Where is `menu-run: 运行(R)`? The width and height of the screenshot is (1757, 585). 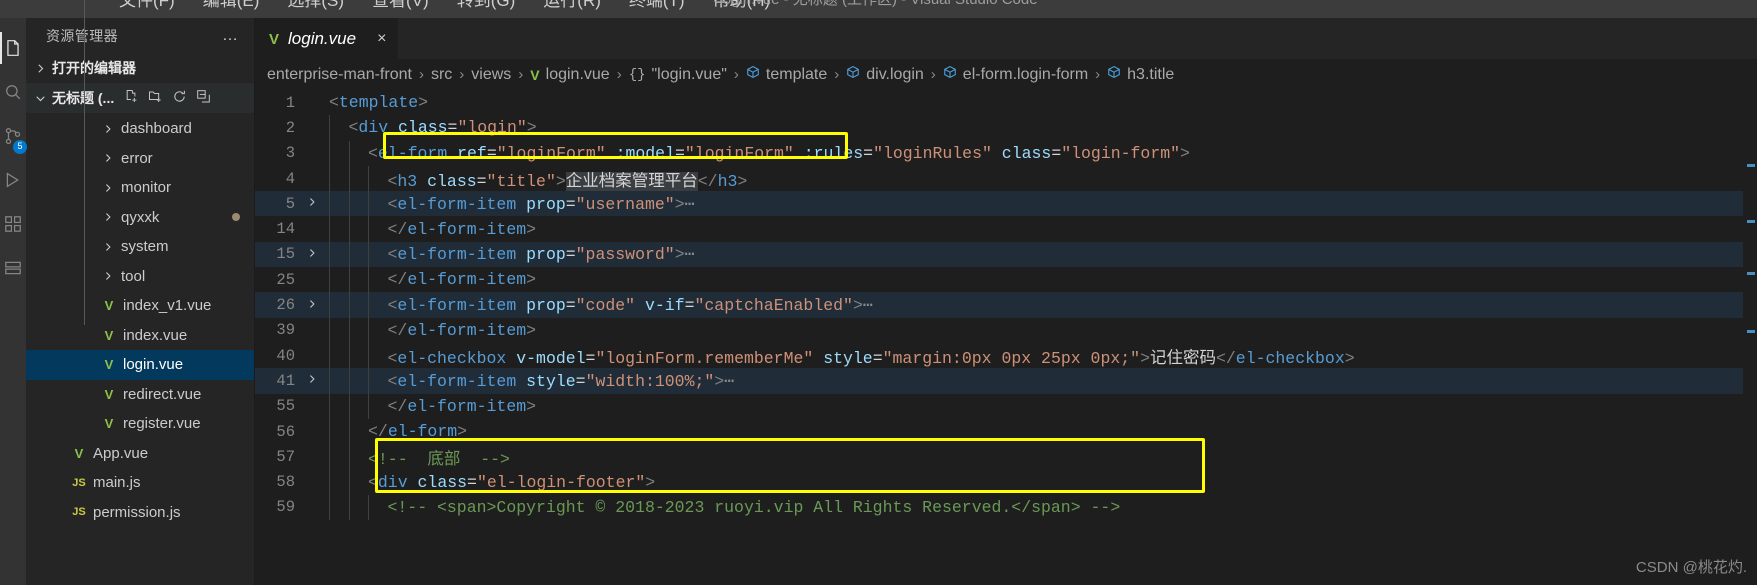
menu-run: 运行(R) is located at coordinates (572, 4).